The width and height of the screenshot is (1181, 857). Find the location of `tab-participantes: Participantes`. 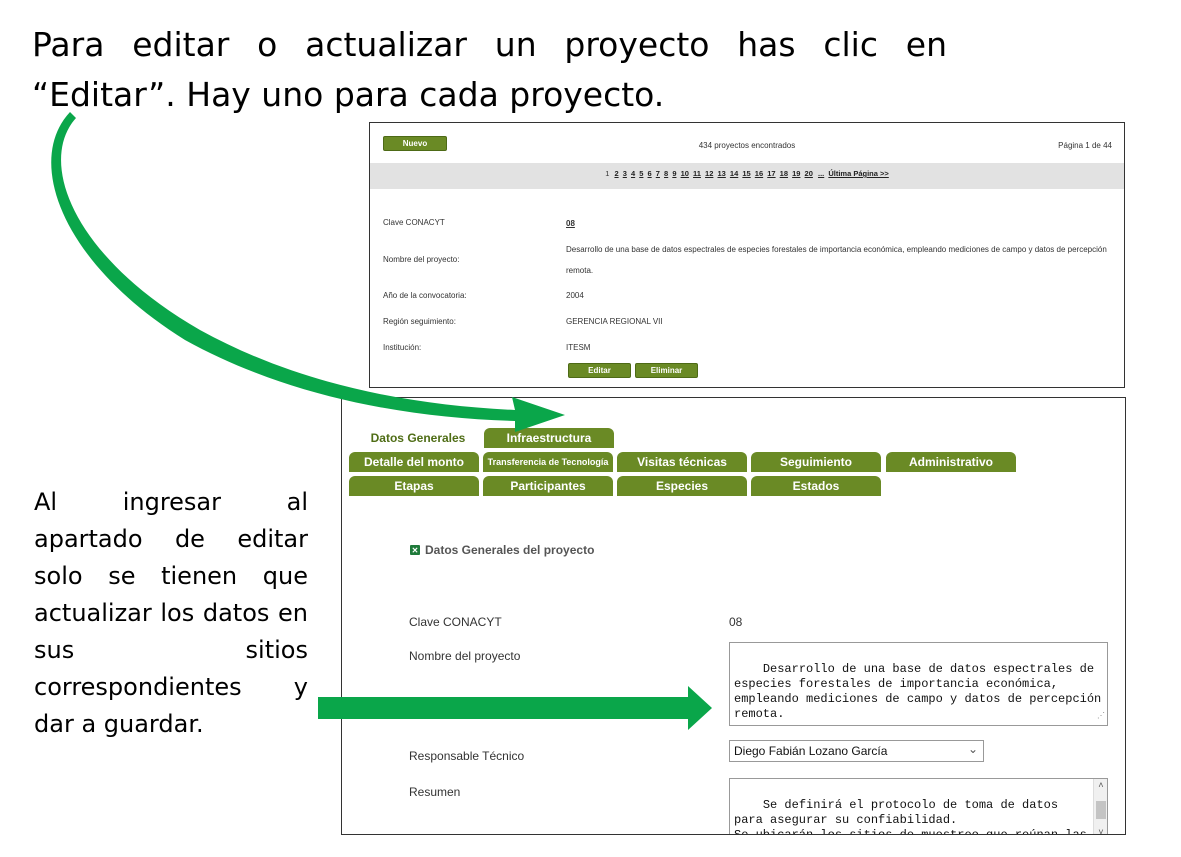

tab-participantes: Participantes is located at coordinates (548, 486).